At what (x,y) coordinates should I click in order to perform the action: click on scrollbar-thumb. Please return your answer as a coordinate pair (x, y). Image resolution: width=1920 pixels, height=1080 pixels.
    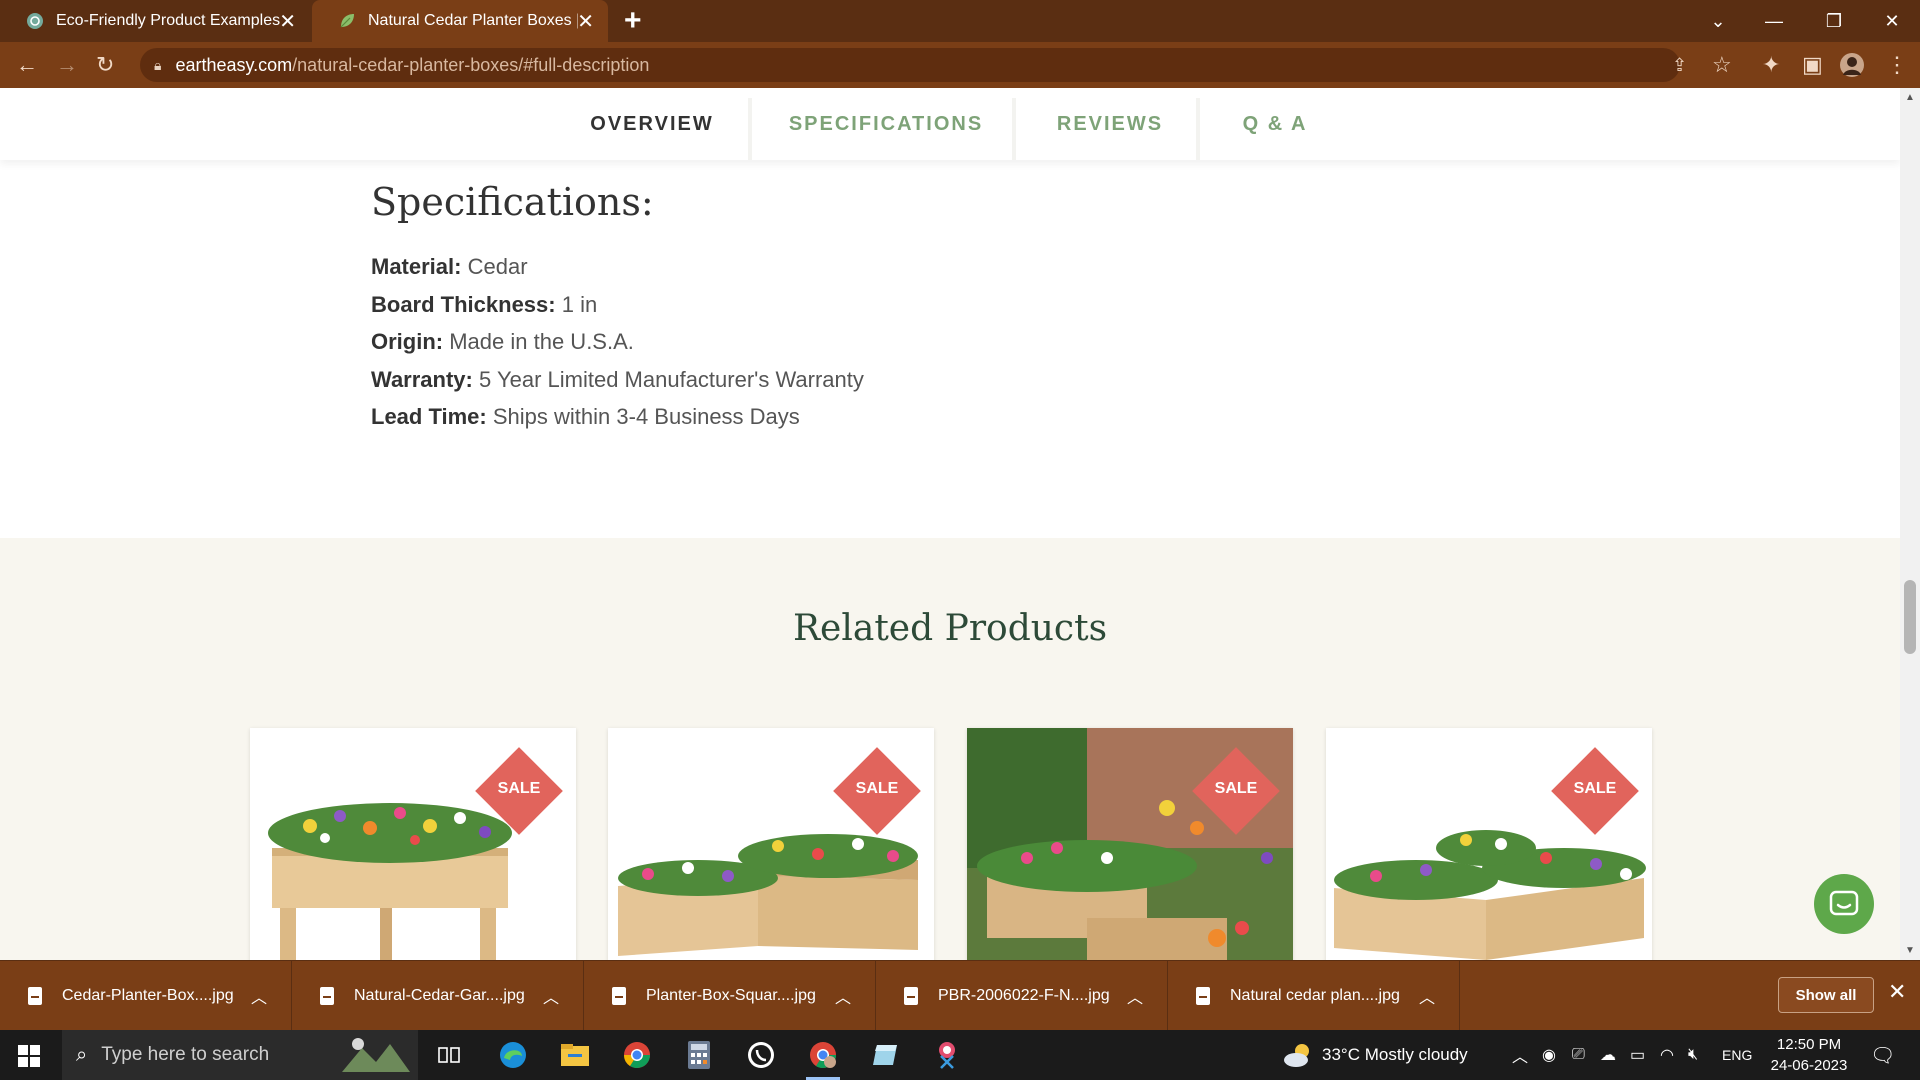
    Looking at the image, I should click on (1910, 617).